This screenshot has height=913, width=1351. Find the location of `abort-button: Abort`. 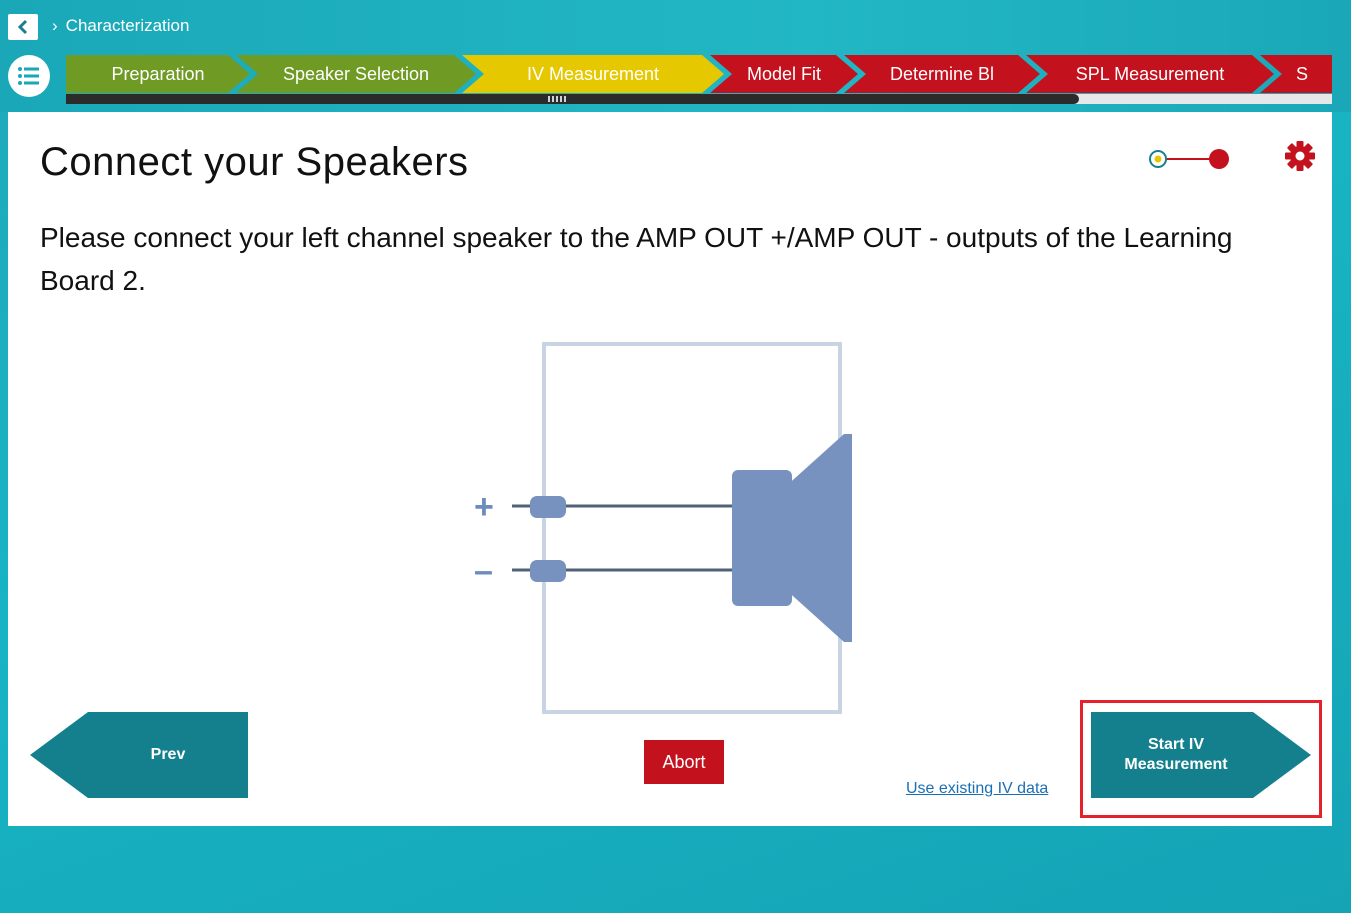

abort-button: Abort is located at coordinates (684, 762).